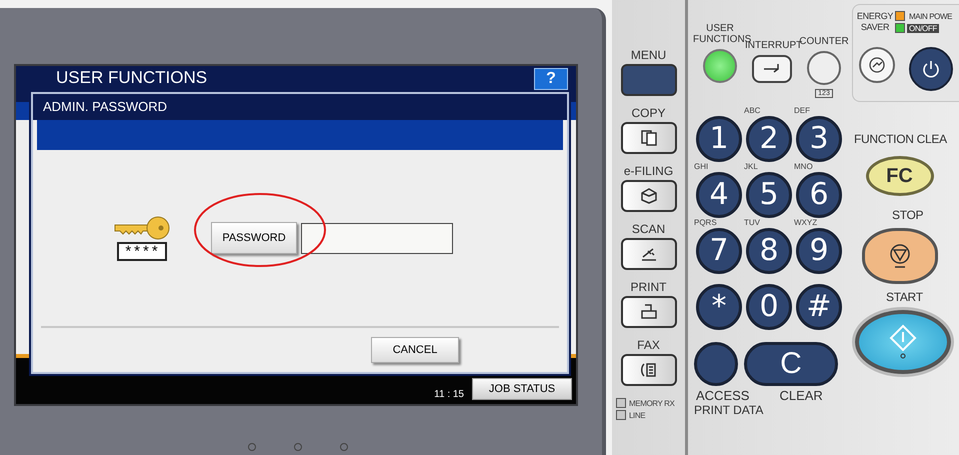 The width and height of the screenshot is (959, 455). I want to click on key-letters: TUV, so click(752, 223).